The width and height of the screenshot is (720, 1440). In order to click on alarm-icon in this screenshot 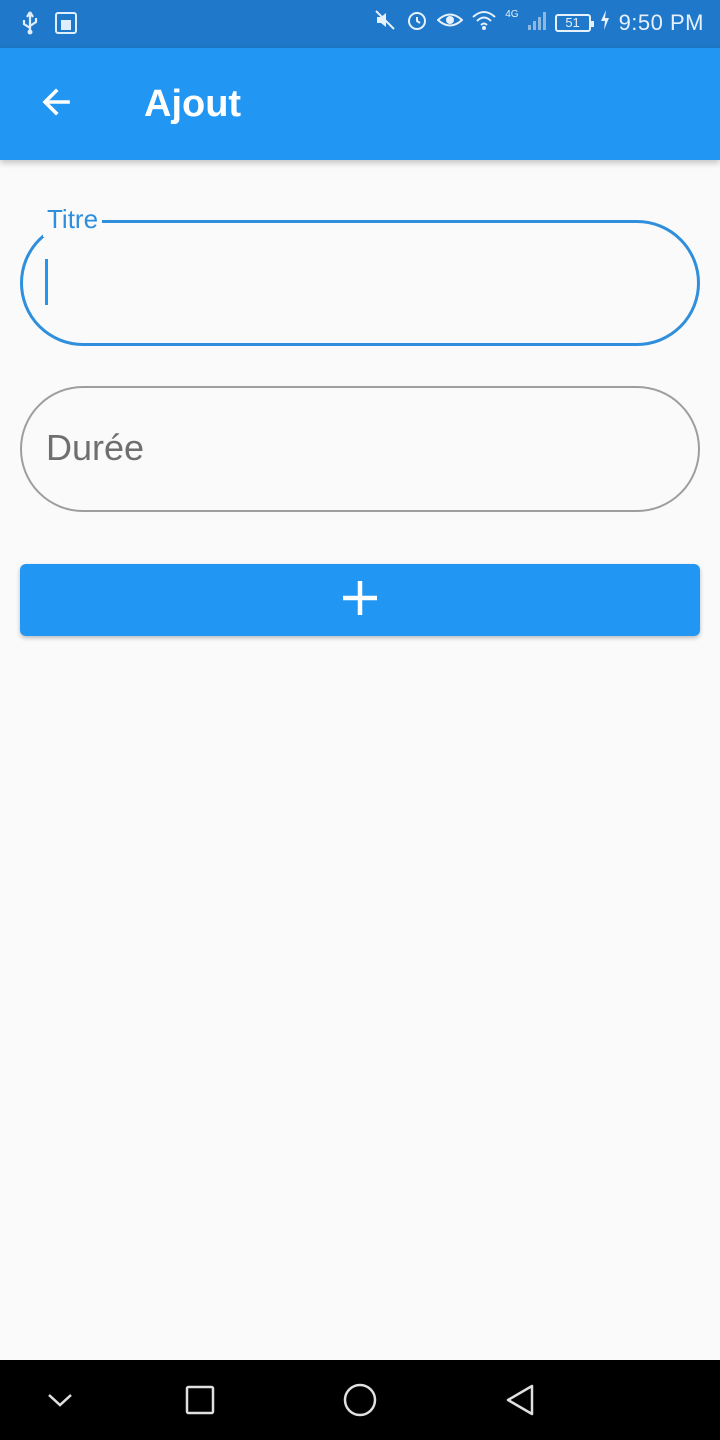, I will do `click(417, 22)`.